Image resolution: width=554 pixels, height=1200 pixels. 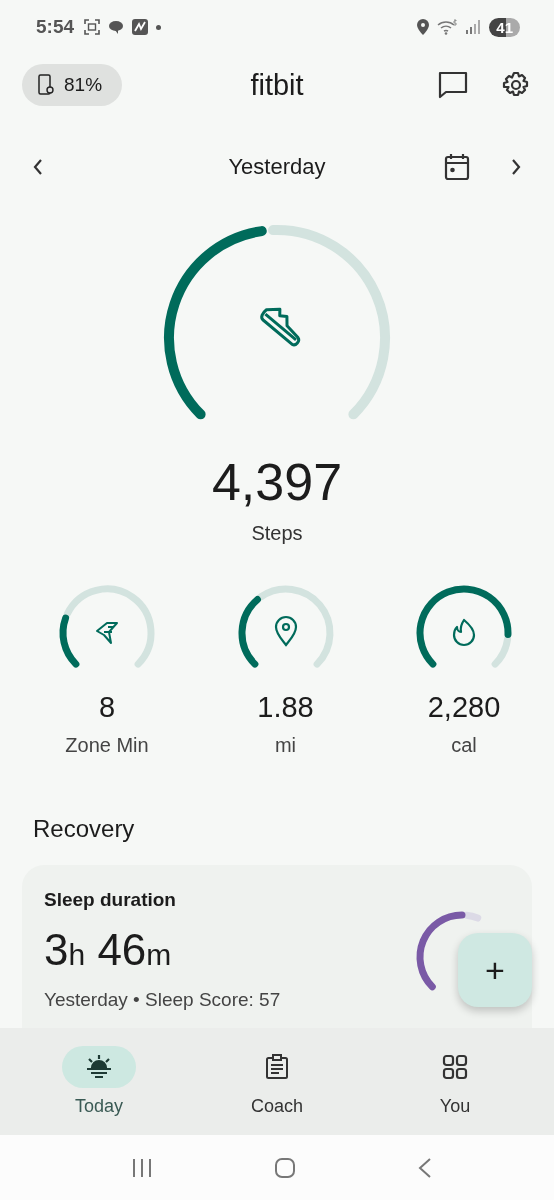 I want to click on home-icon, so click(x=285, y=1167).